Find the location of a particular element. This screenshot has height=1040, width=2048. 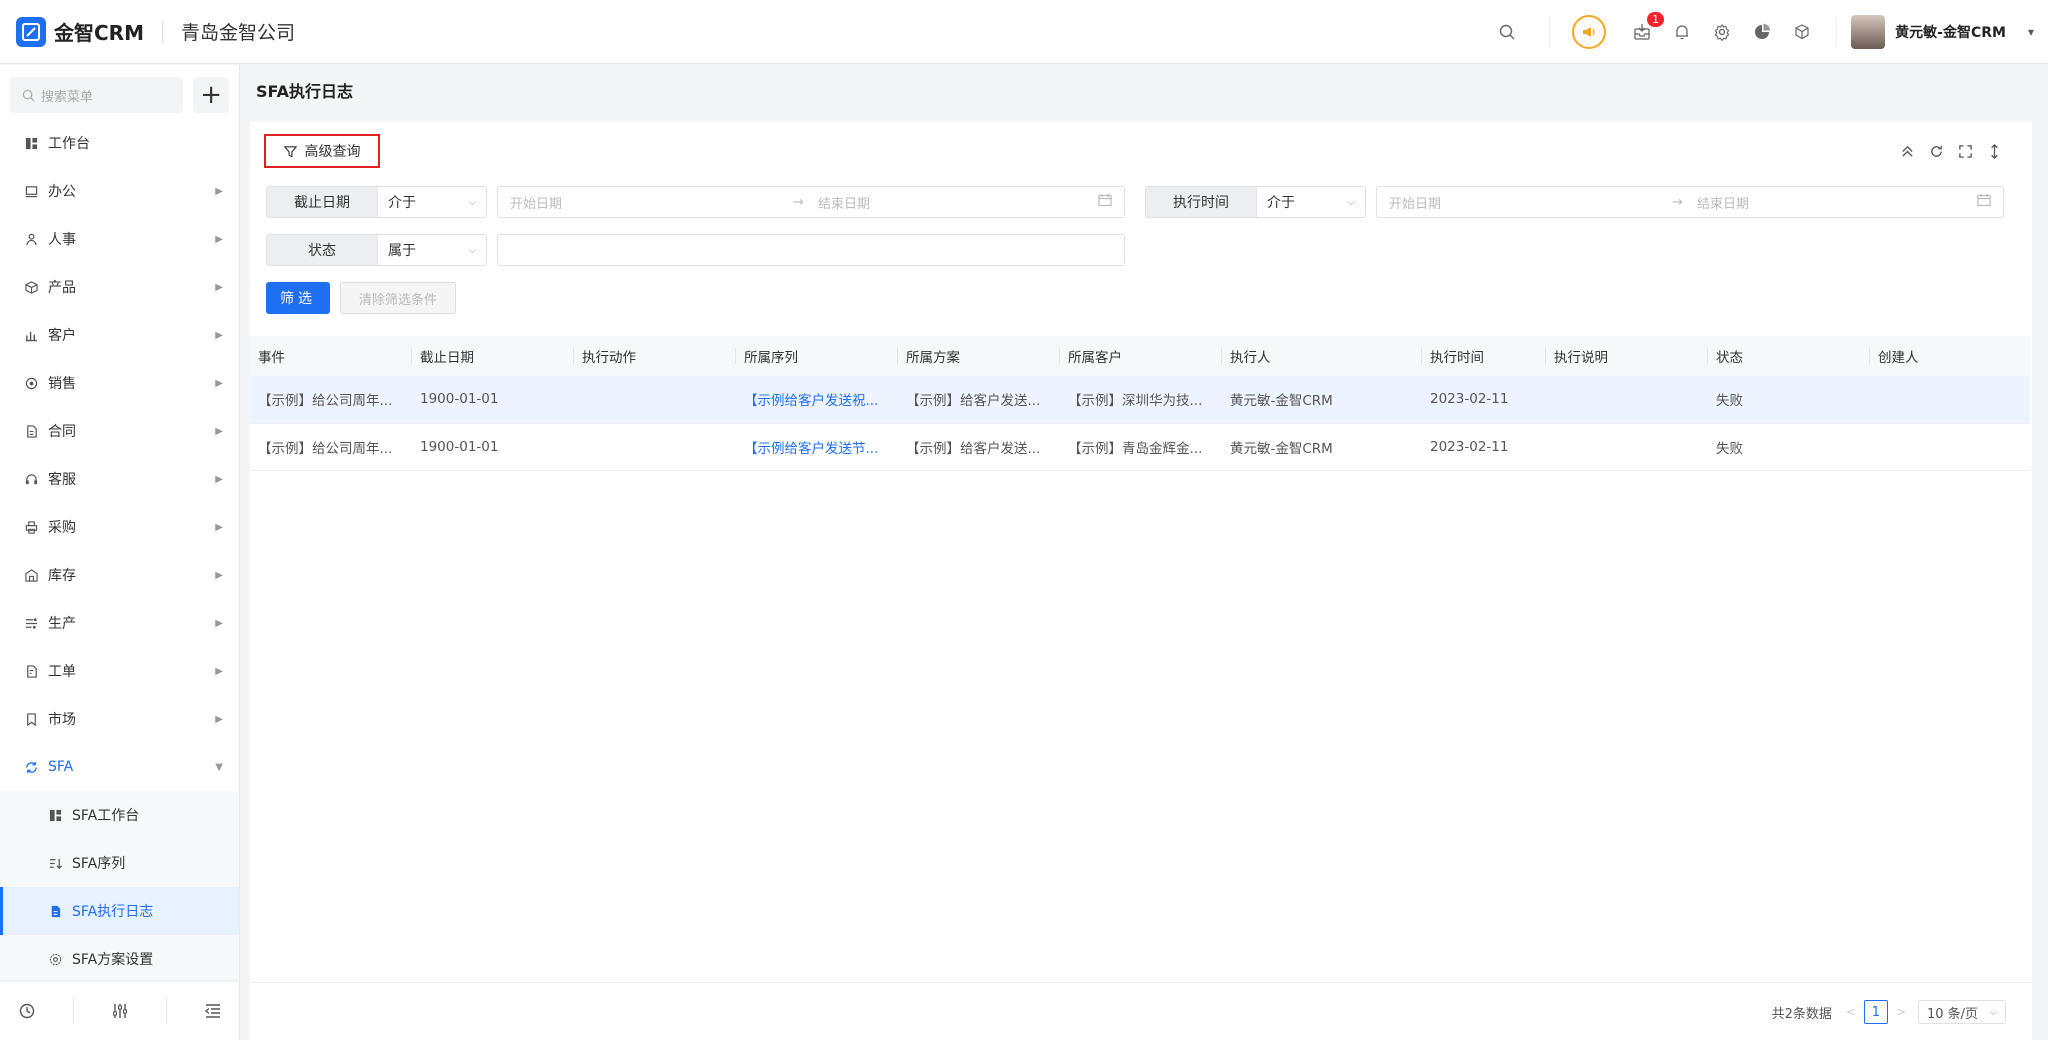

app-logo: 金智CRM is located at coordinates (80, 31).